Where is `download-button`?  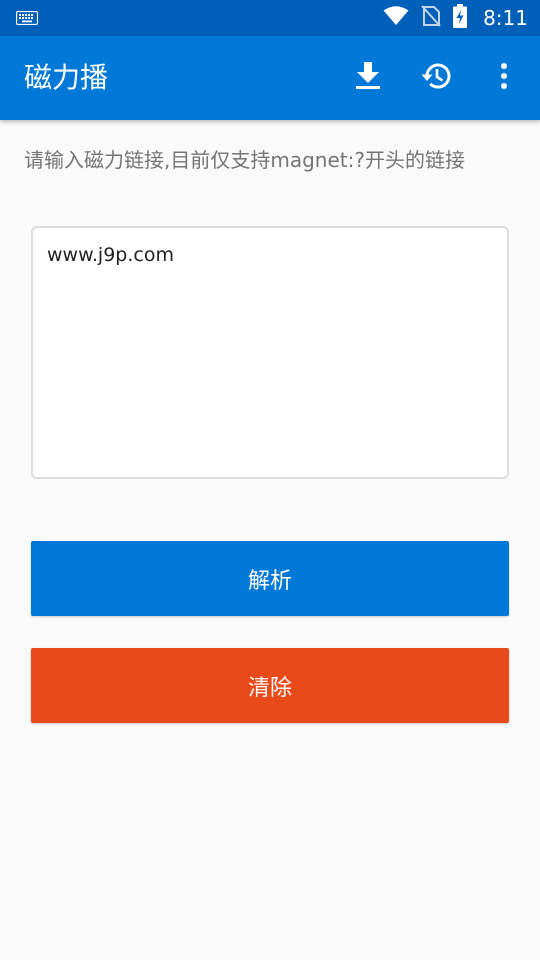
download-button is located at coordinates (368, 78).